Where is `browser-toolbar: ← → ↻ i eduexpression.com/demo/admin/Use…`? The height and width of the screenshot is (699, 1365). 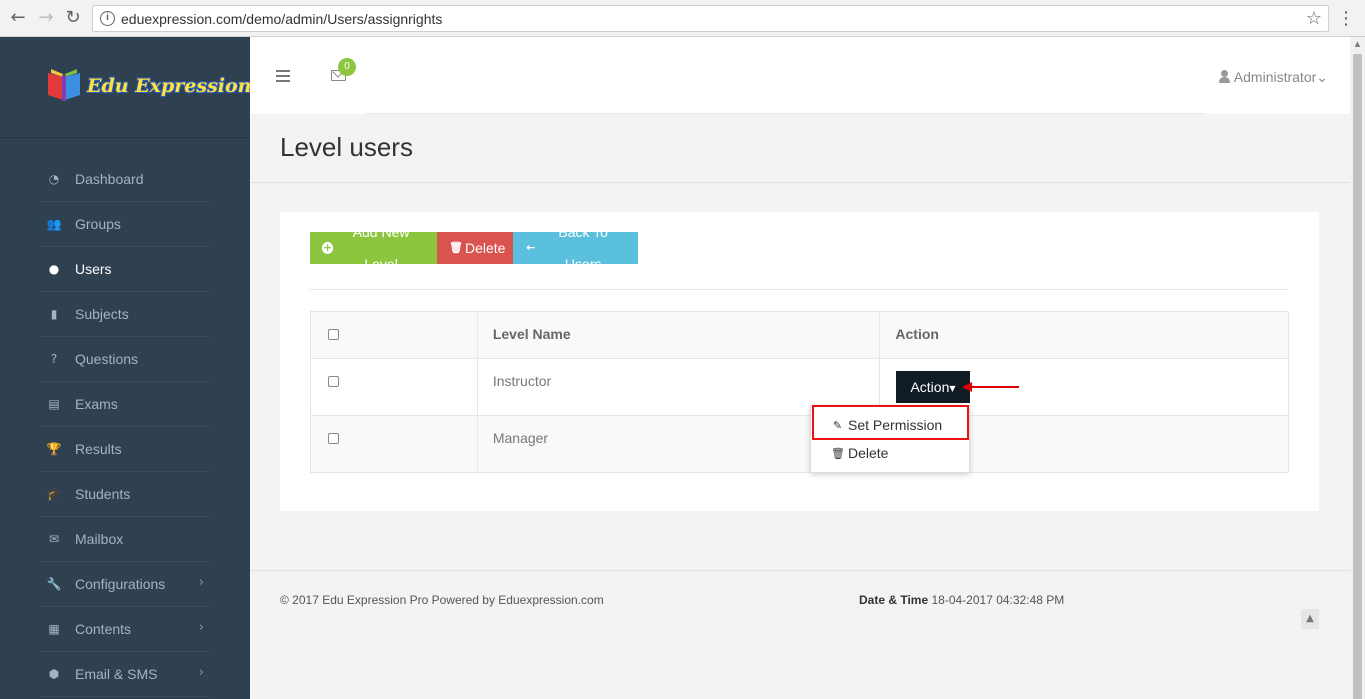 browser-toolbar: ← → ↻ i eduexpression.com/demo/admin/Use… is located at coordinates (682, 18).